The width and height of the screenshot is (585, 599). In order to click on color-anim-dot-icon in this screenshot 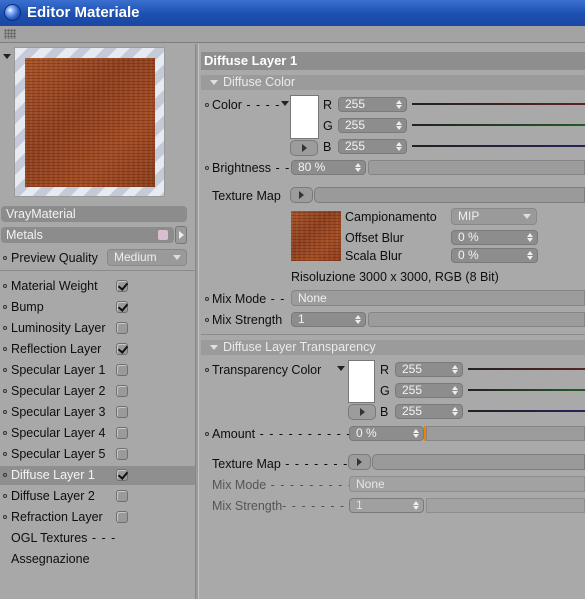, I will do `click(207, 105)`.